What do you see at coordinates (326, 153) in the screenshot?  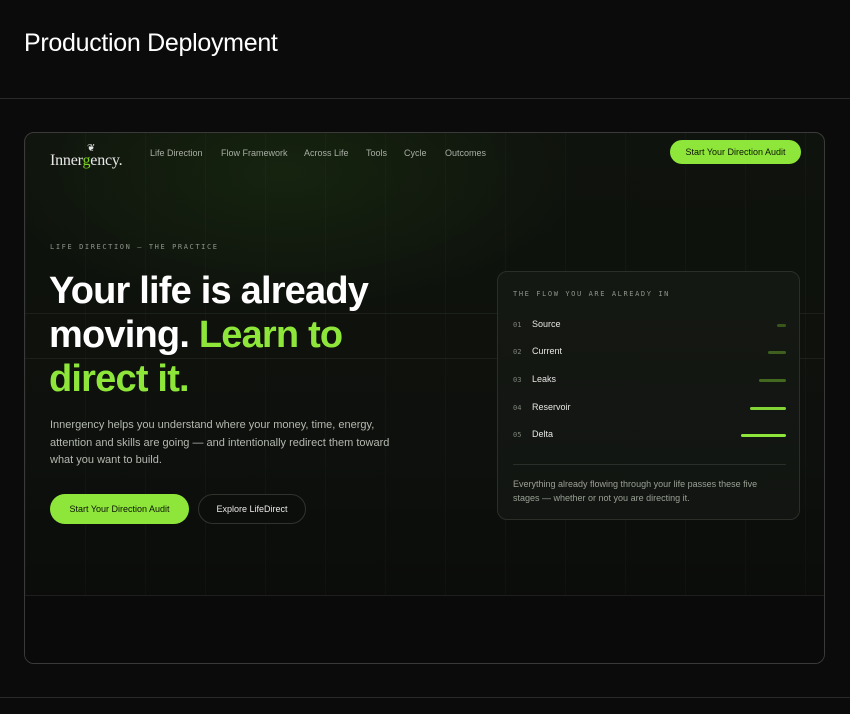 I see `nav-across-life: Across Life` at bounding box center [326, 153].